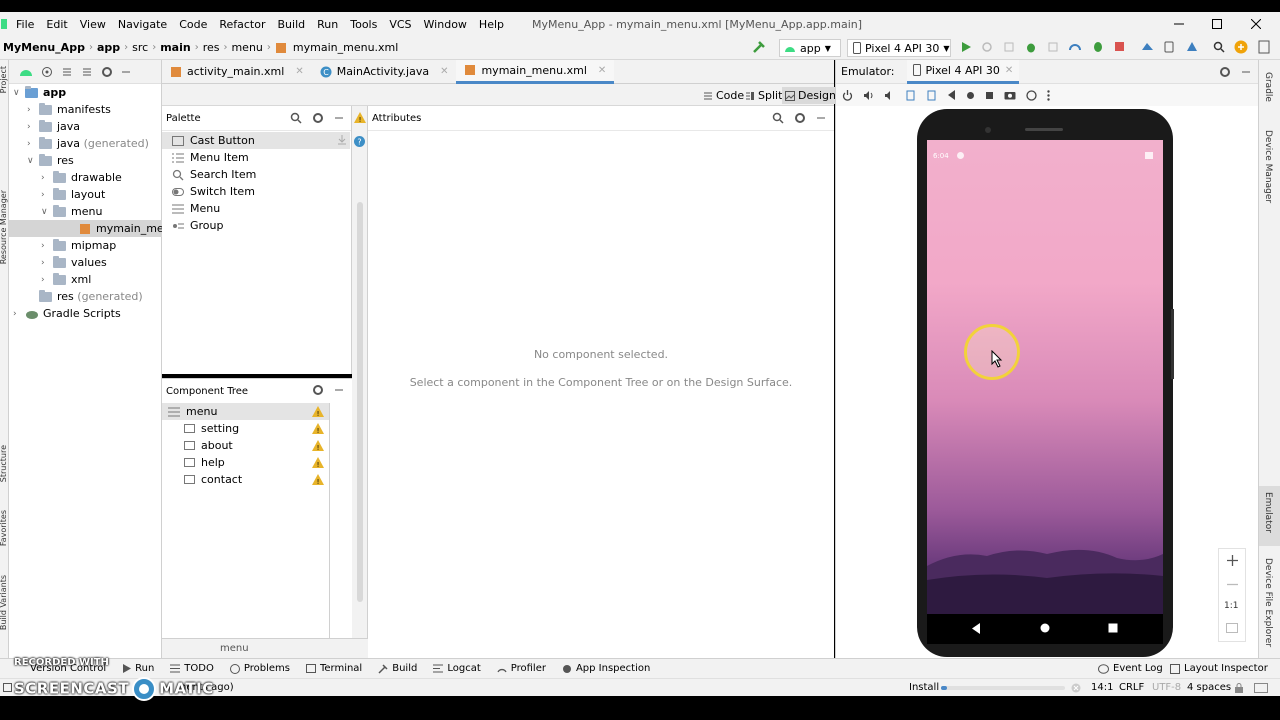 Image resolution: width=1280 pixels, height=720 pixels. Describe the element at coordinates (256, 157) in the screenshot. I see `palette-item-menu-item: Menu Item` at that location.